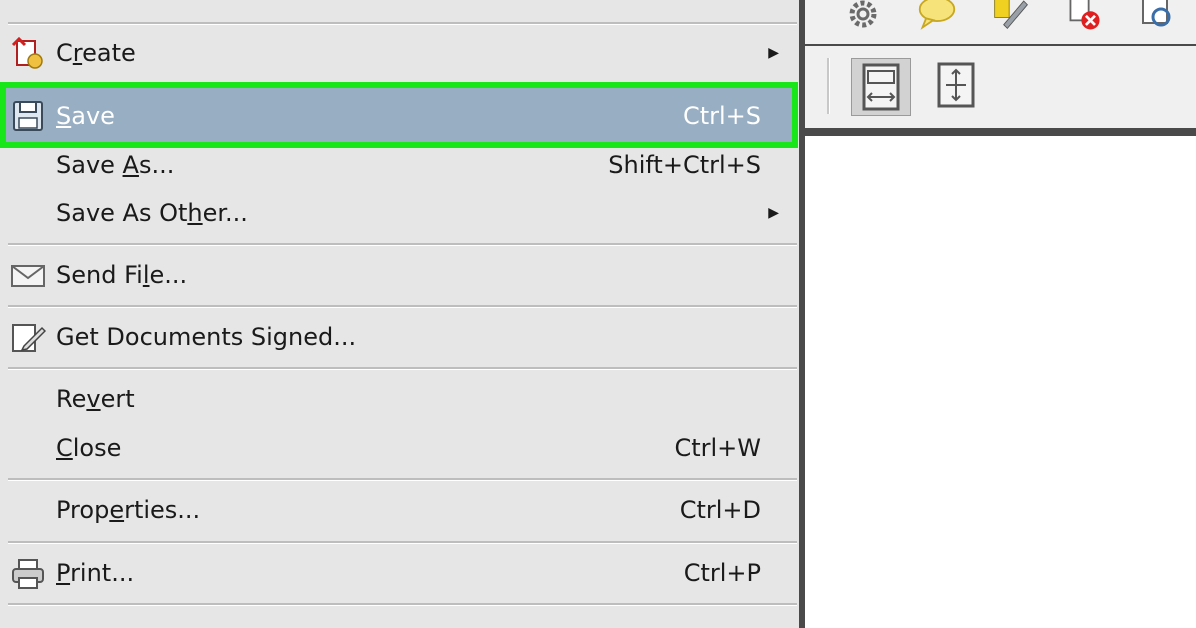 The width and height of the screenshot is (1196, 628). What do you see at coordinates (1000, 91) in the screenshot?
I see `secondary-toolbar` at bounding box center [1000, 91].